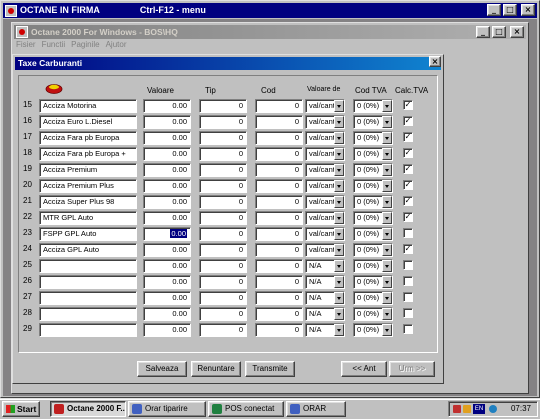 The width and height of the screenshot is (540, 419). Describe the element at coordinates (88, 234) in the screenshot. I see `tax-name-field: FSPP GPL Auto` at that location.